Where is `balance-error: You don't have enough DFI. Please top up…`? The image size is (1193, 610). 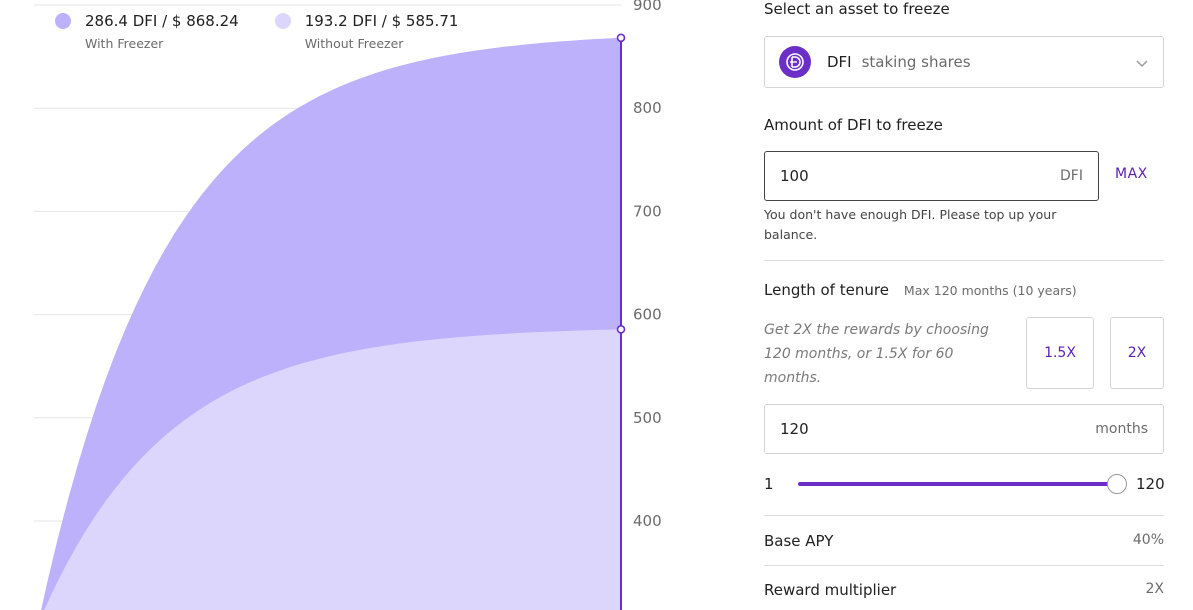 balance-error: You don't have enough DFI. Please top up… is located at coordinates (910, 224).